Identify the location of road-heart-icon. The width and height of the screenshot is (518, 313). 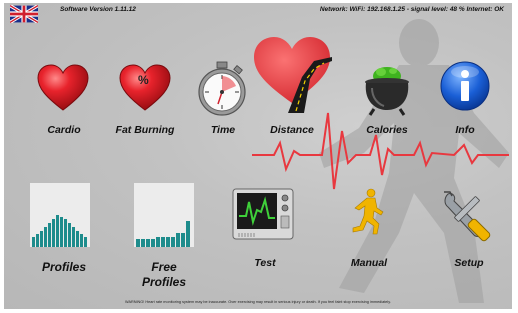
(293, 75).